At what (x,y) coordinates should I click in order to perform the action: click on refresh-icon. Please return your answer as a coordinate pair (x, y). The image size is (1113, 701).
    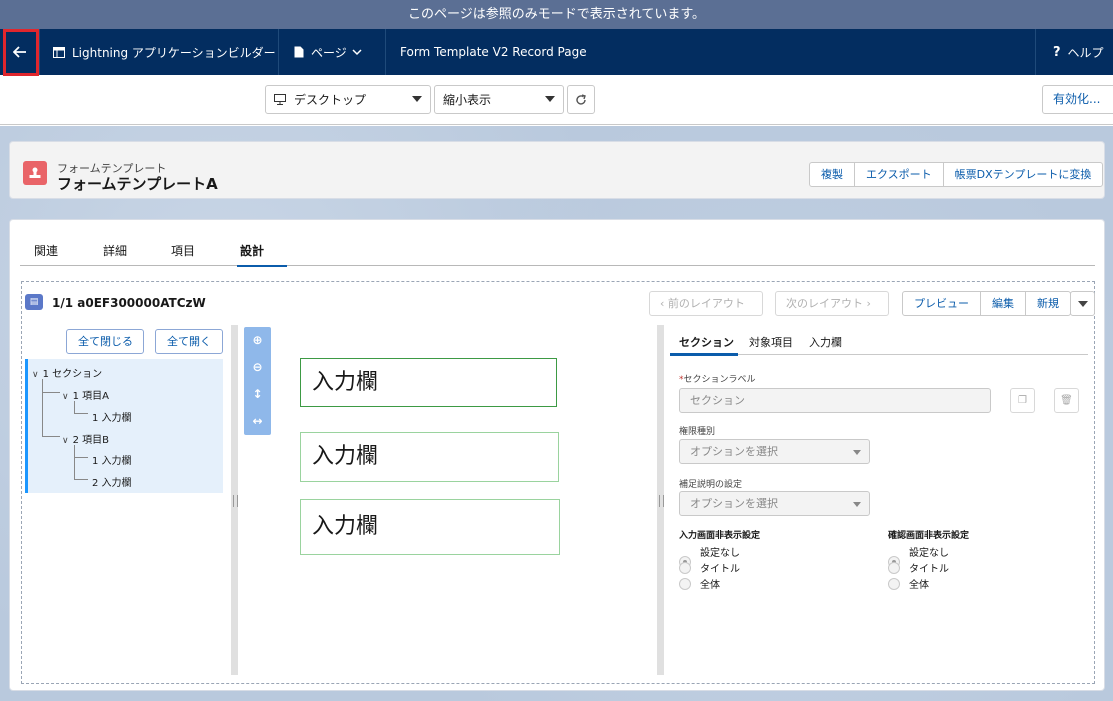
    Looking at the image, I should click on (581, 99).